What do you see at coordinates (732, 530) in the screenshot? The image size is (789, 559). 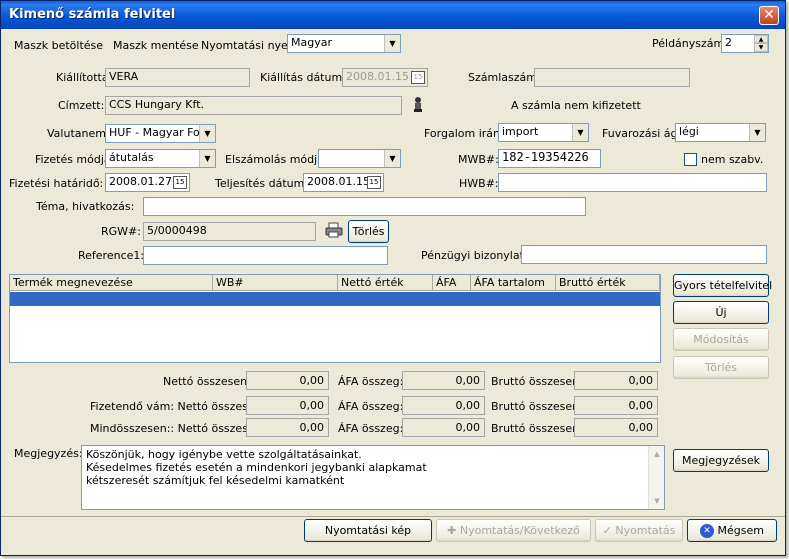 I see `cancel-button: ✕ Mégsem` at bounding box center [732, 530].